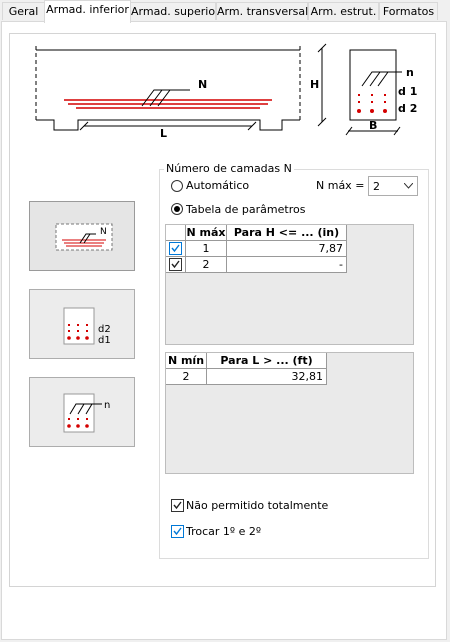 This screenshot has width=450, height=642. I want to click on nmin-table: N mín Para L > ... (ft) 2 32,81, so click(289, 413).